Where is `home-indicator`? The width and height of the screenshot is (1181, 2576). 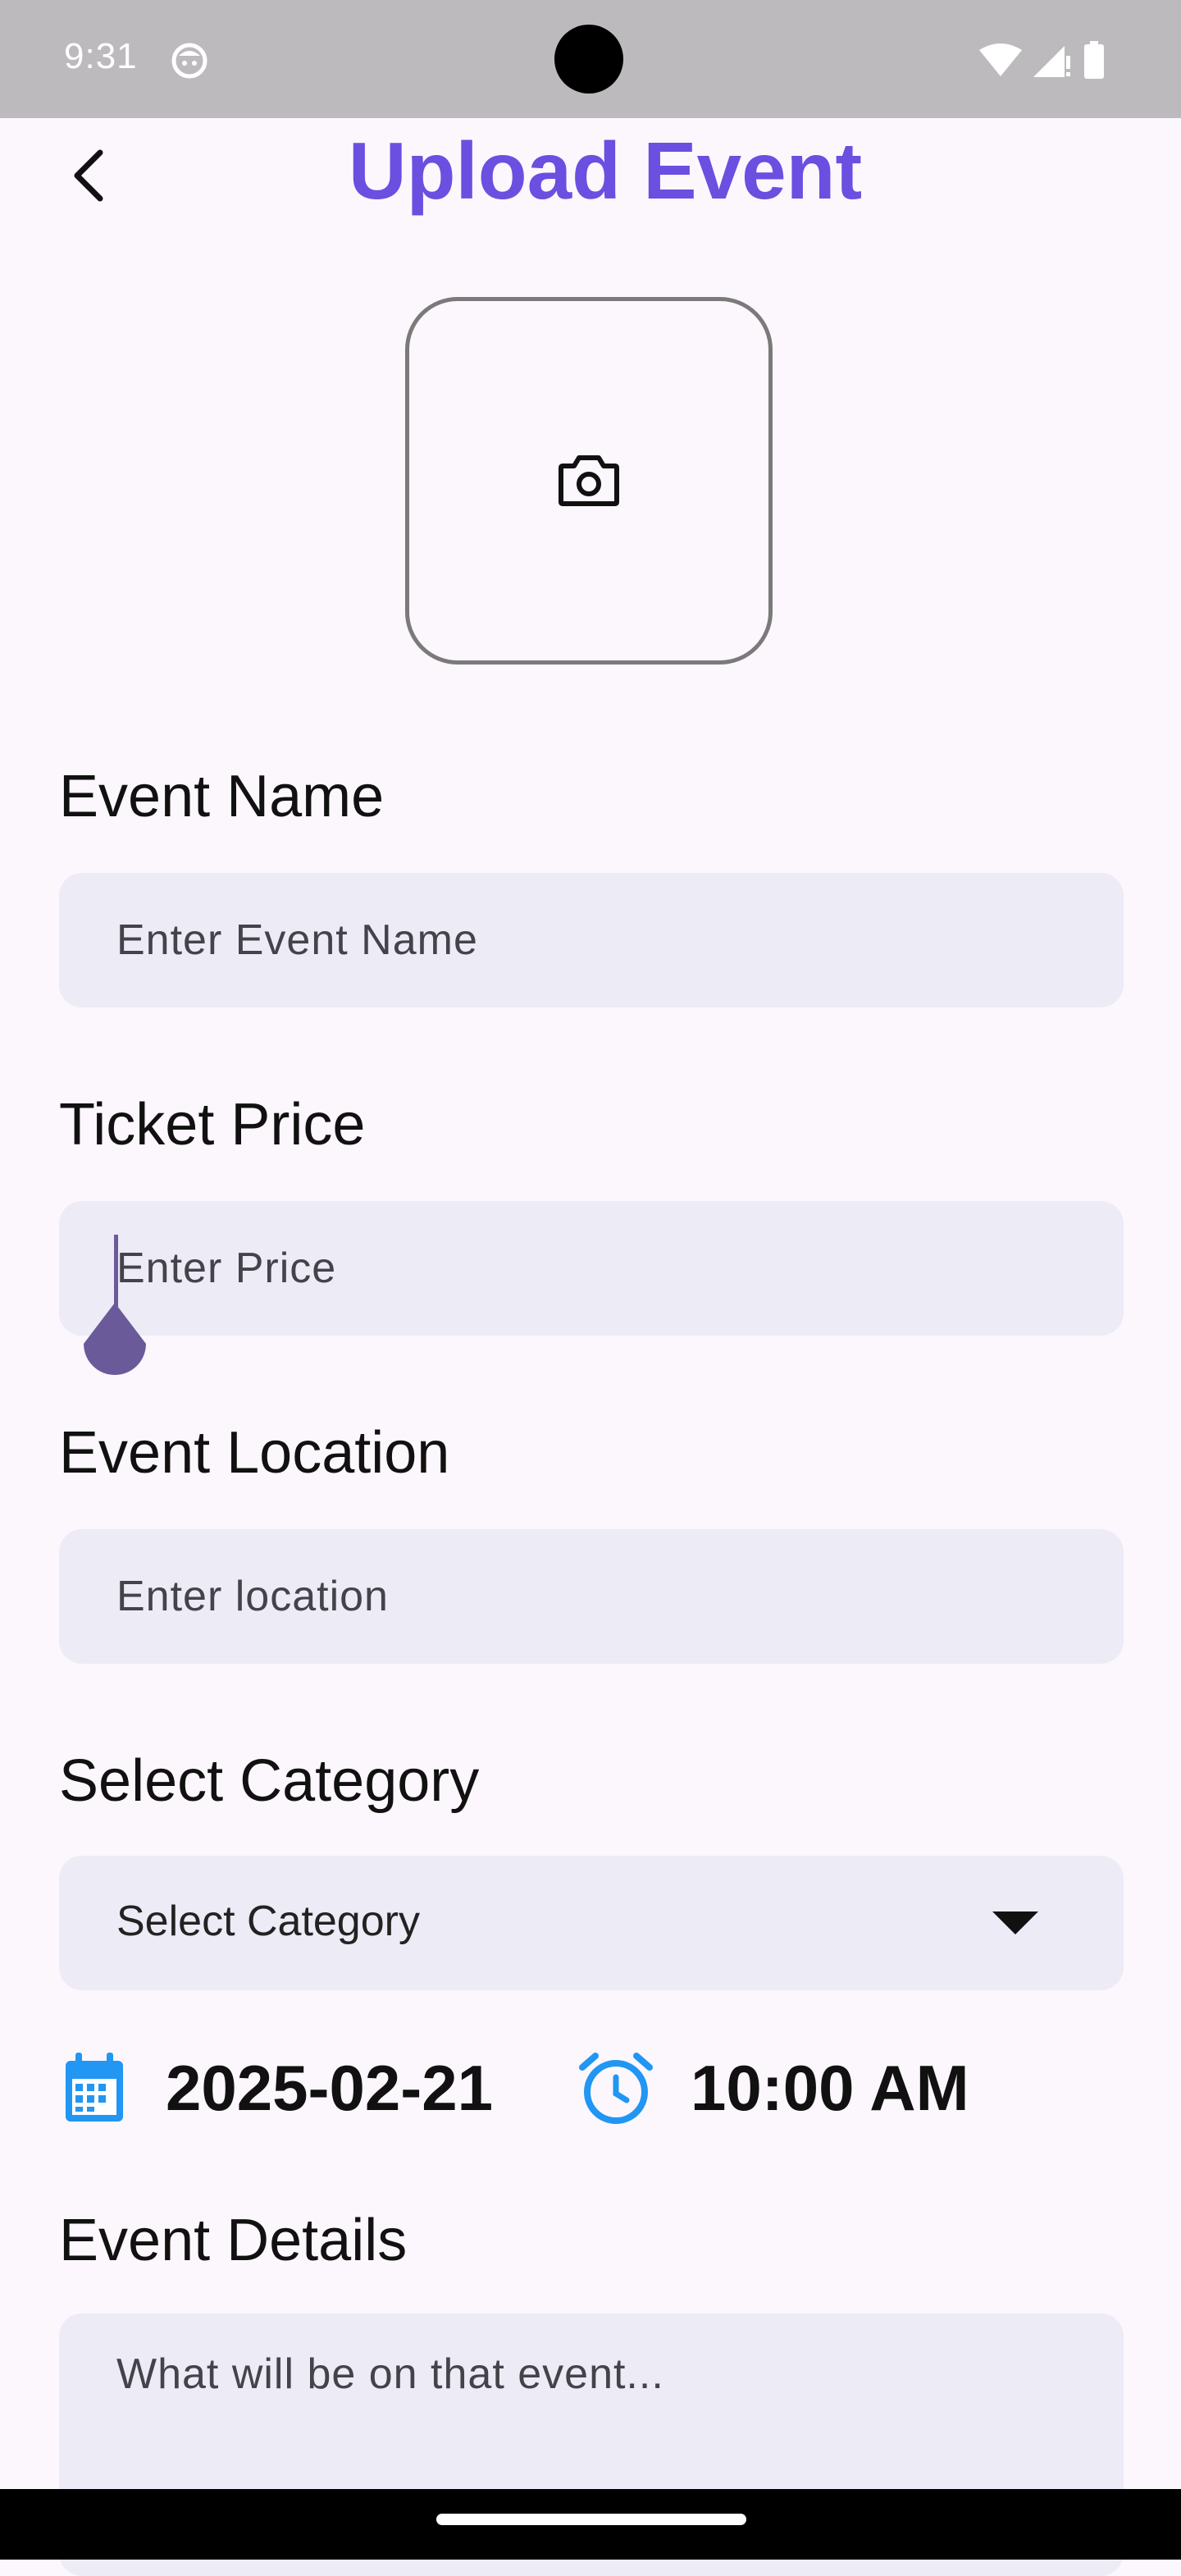
home-indicator is located at coordinates (591, 2519).